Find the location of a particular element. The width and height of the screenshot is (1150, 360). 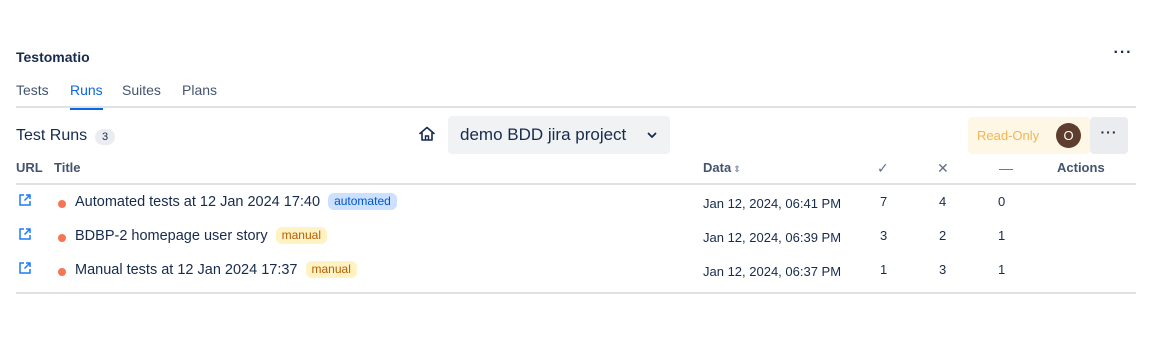

header-data: Data ⇕ is located at coordinates (722, 167).